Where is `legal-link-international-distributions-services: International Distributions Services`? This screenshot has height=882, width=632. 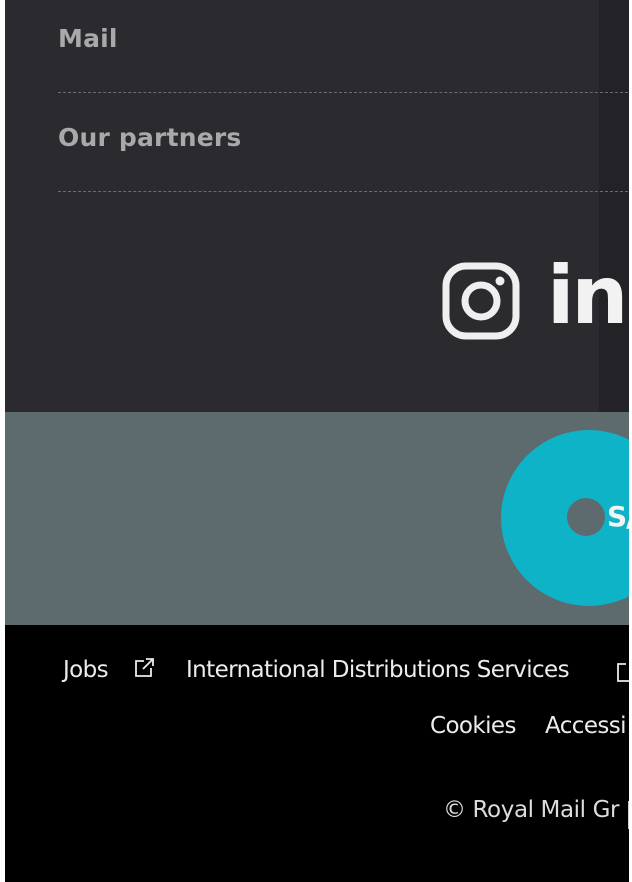
legal-link-international-distributions-services: International Distributions Services is located at coordinates (378, 670).